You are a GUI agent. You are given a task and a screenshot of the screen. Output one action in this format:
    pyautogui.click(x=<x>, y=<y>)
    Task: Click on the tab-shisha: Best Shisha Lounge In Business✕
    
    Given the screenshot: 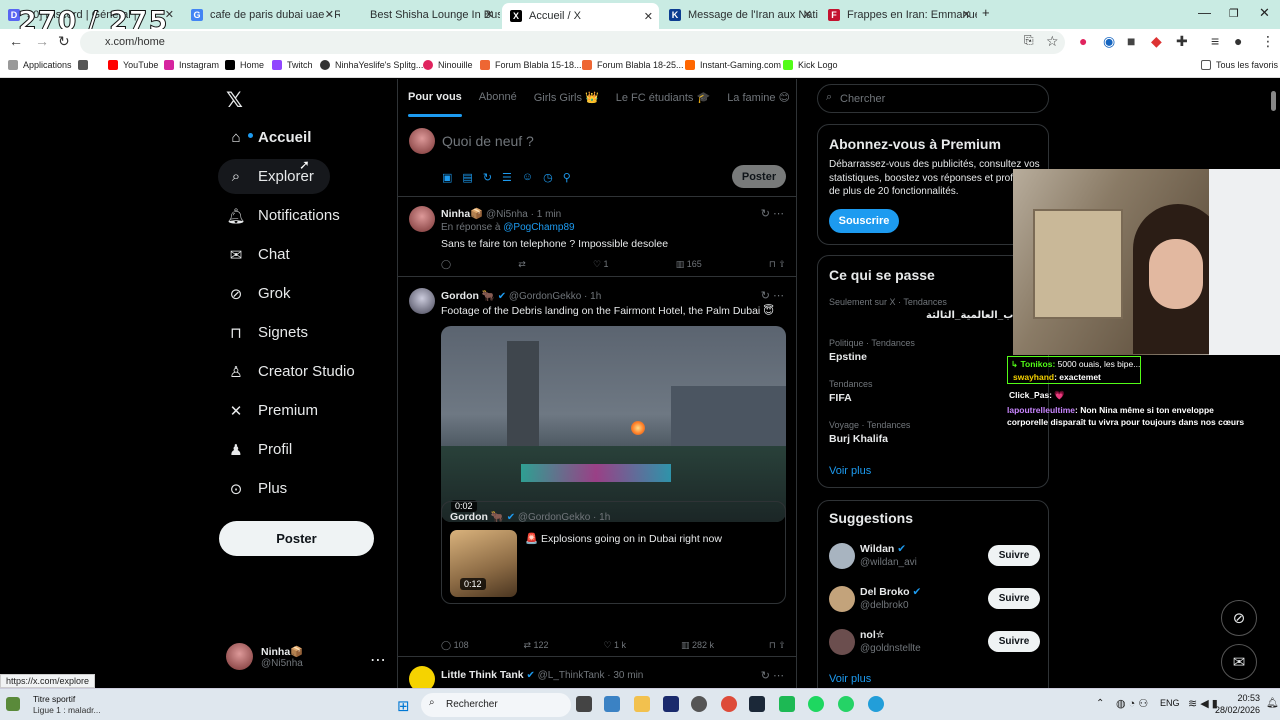 What is the action you would take?
    pyautogui.click(x=421, y=14)
    